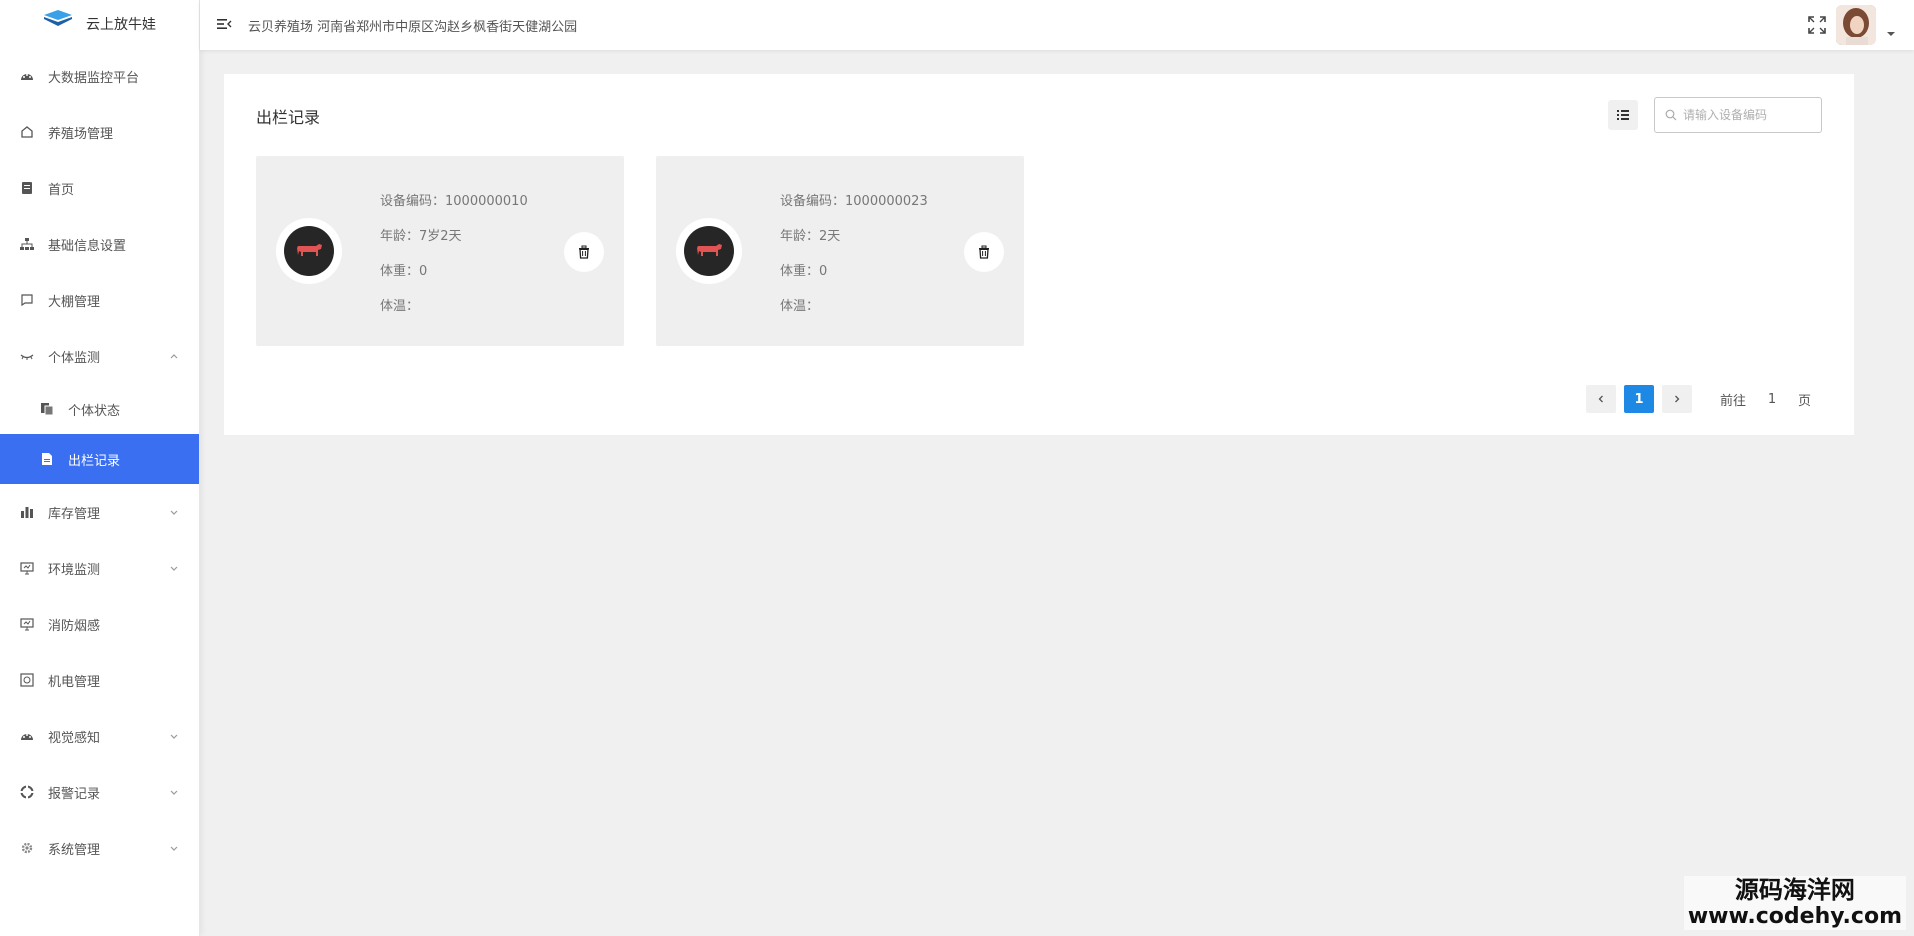  I want to click on brand: 云上放牛娃, so click(99, 24).